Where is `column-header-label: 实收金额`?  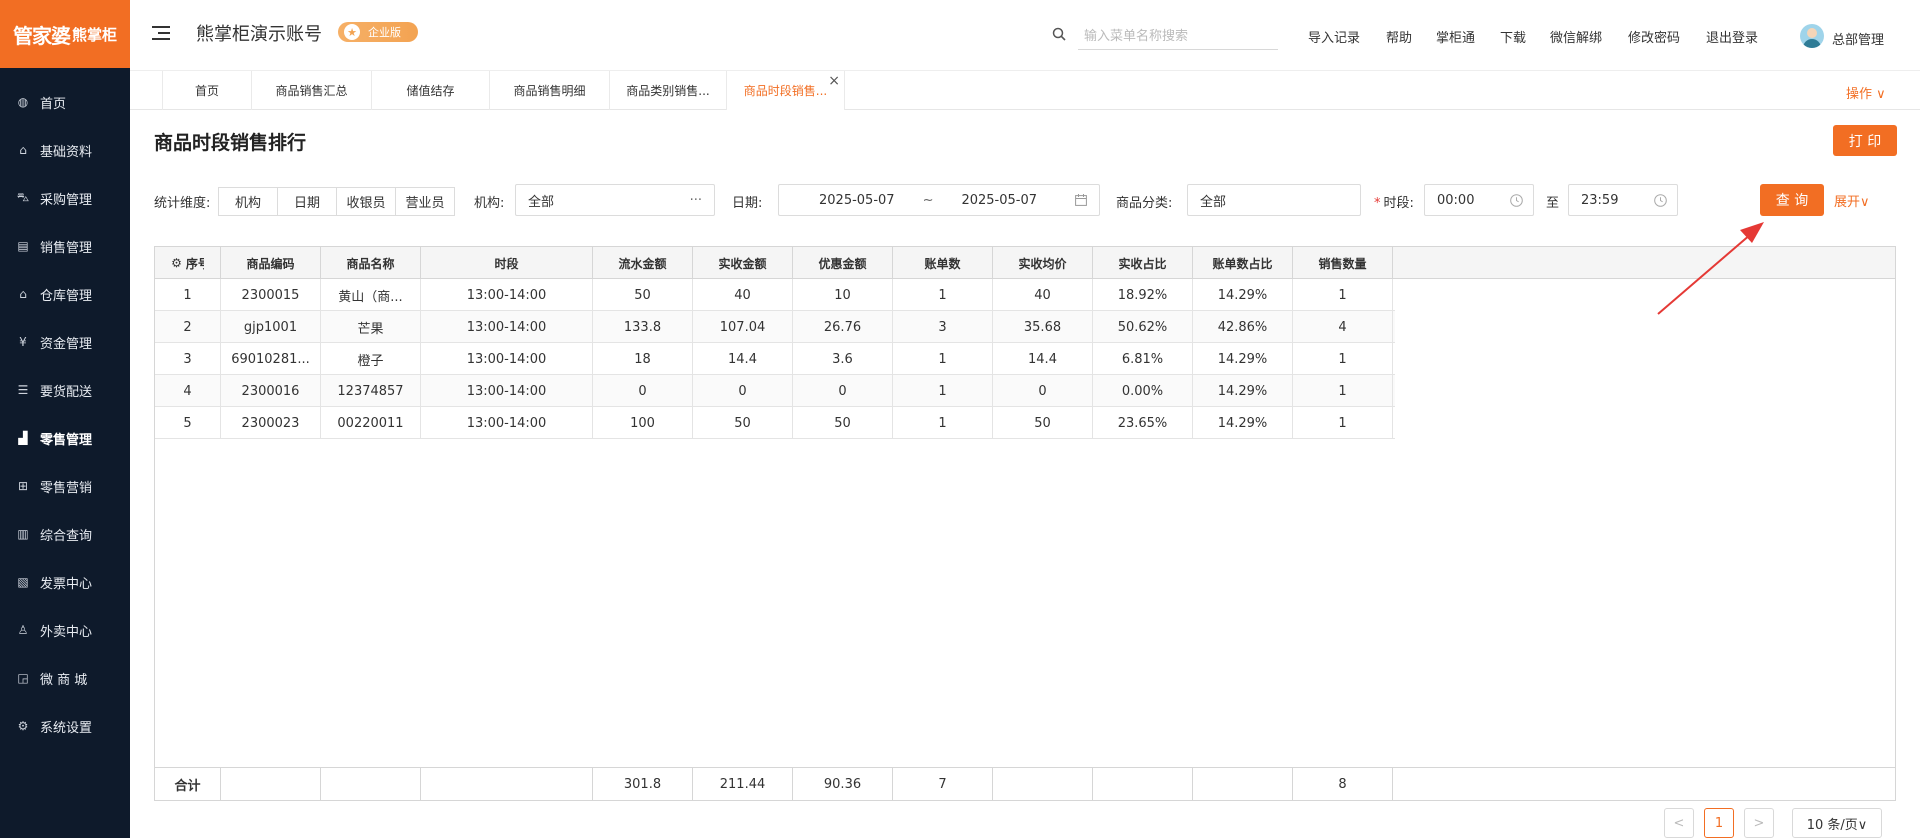
column-header-label: 实收金额 is located at coordinates (742, 263).